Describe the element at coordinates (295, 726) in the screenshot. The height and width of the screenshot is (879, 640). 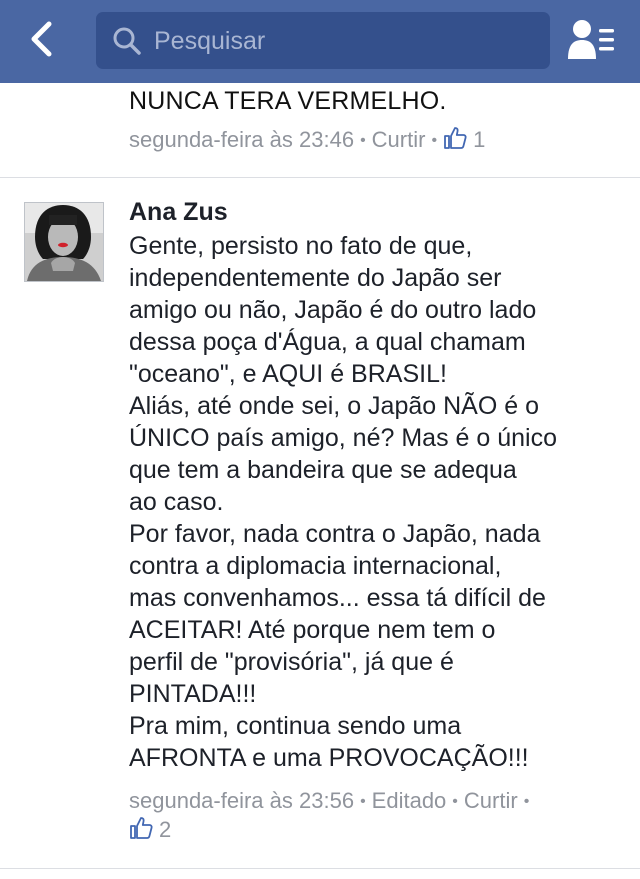
I see `comment-line: Pra mim, continua sendo uma` at that location.